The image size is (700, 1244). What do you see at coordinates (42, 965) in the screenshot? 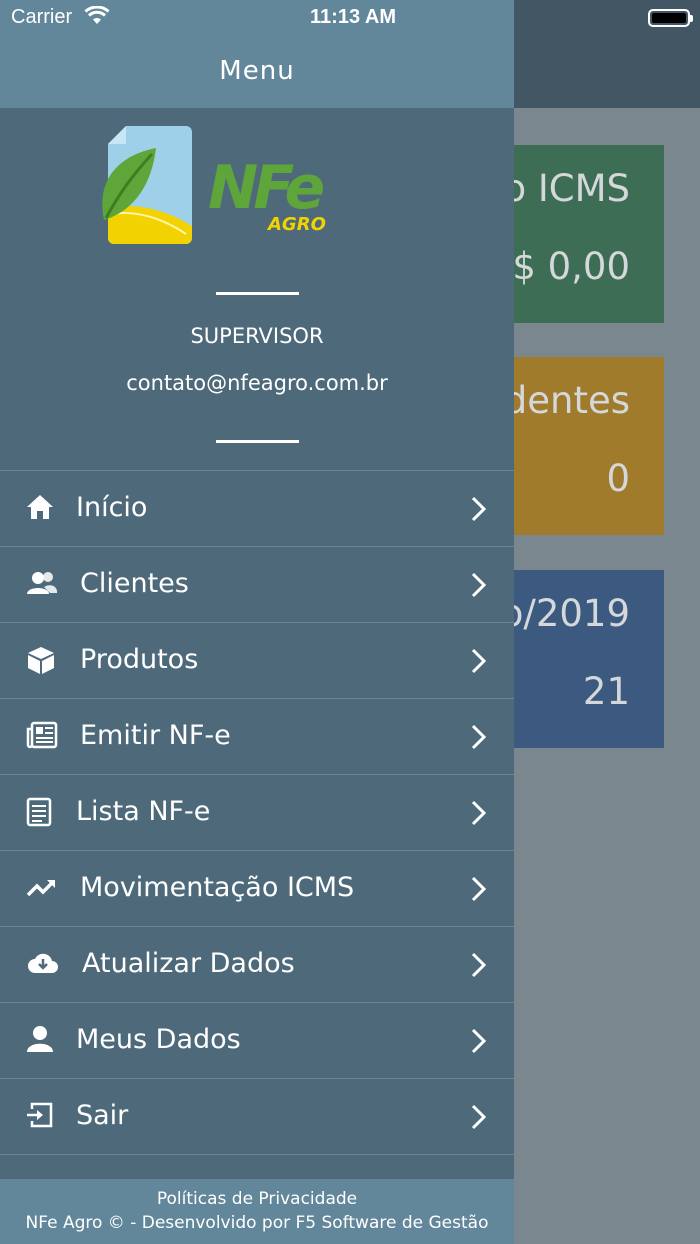
I see `cloud-download-icon` at bounding box center [42, 965].